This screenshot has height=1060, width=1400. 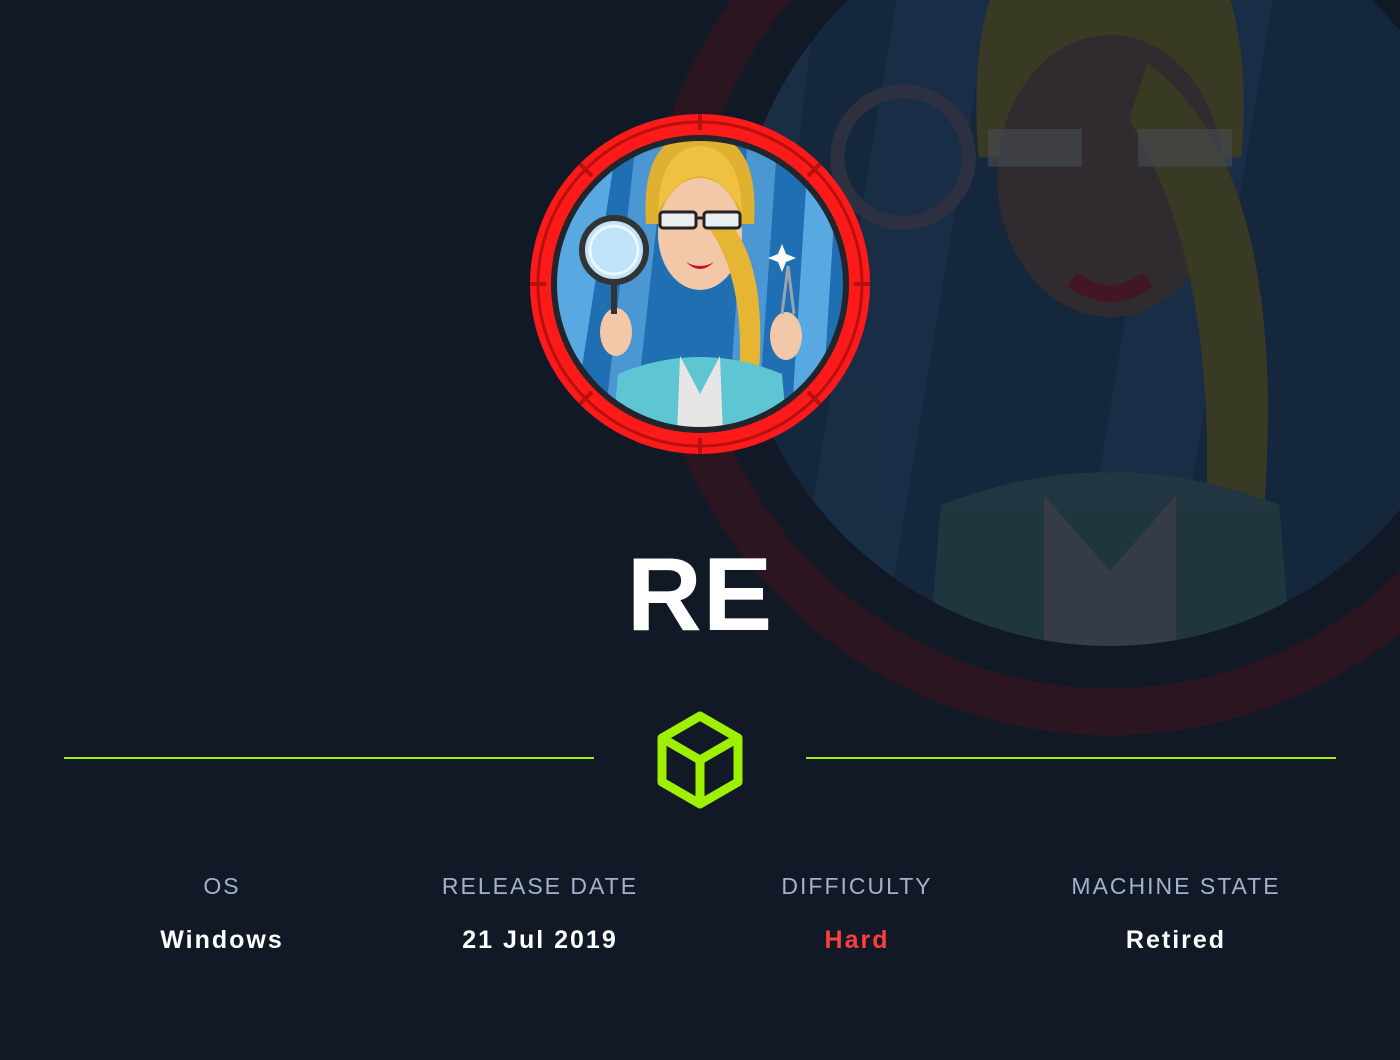 What do you see at coordinates (540, 913) in the screenshot?
I see `stat-release-date: RELEASE DATE 21 Jul 2019` at bounding box center [540, 913].